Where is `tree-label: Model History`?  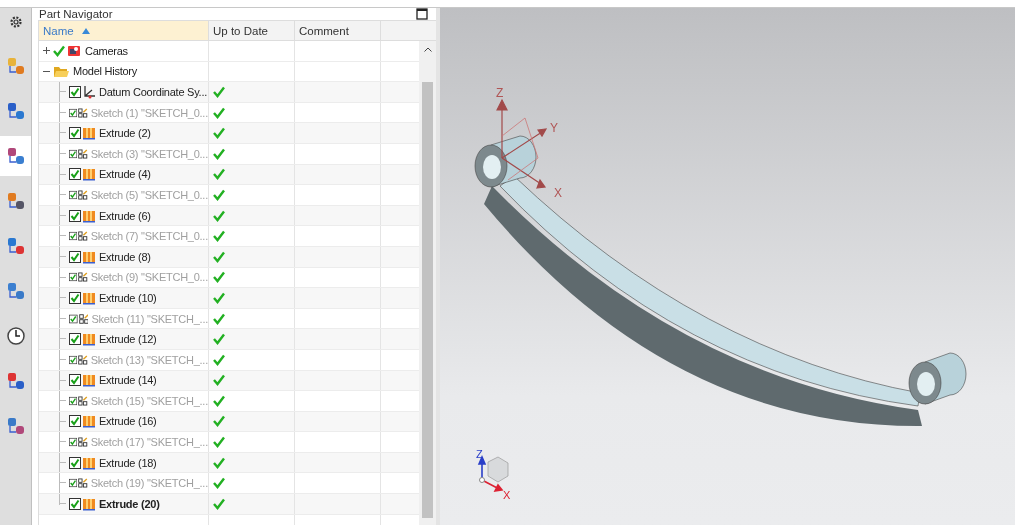 tree-label: Model History is located at coordinates (105, 71).